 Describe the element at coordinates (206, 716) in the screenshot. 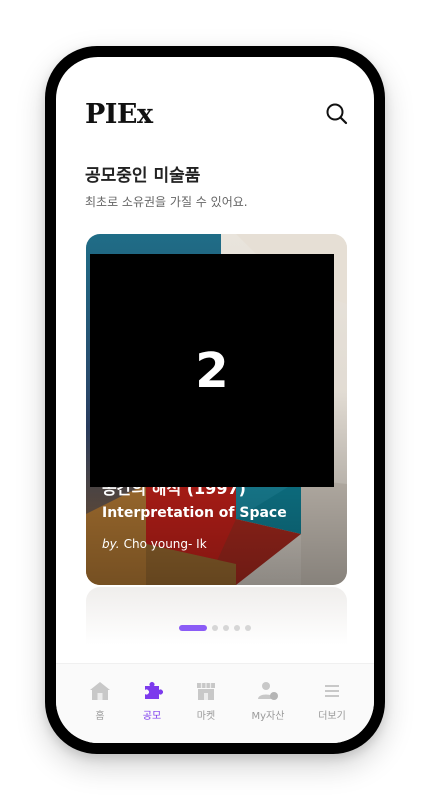

I see `tab-label: 마켓` at that location.